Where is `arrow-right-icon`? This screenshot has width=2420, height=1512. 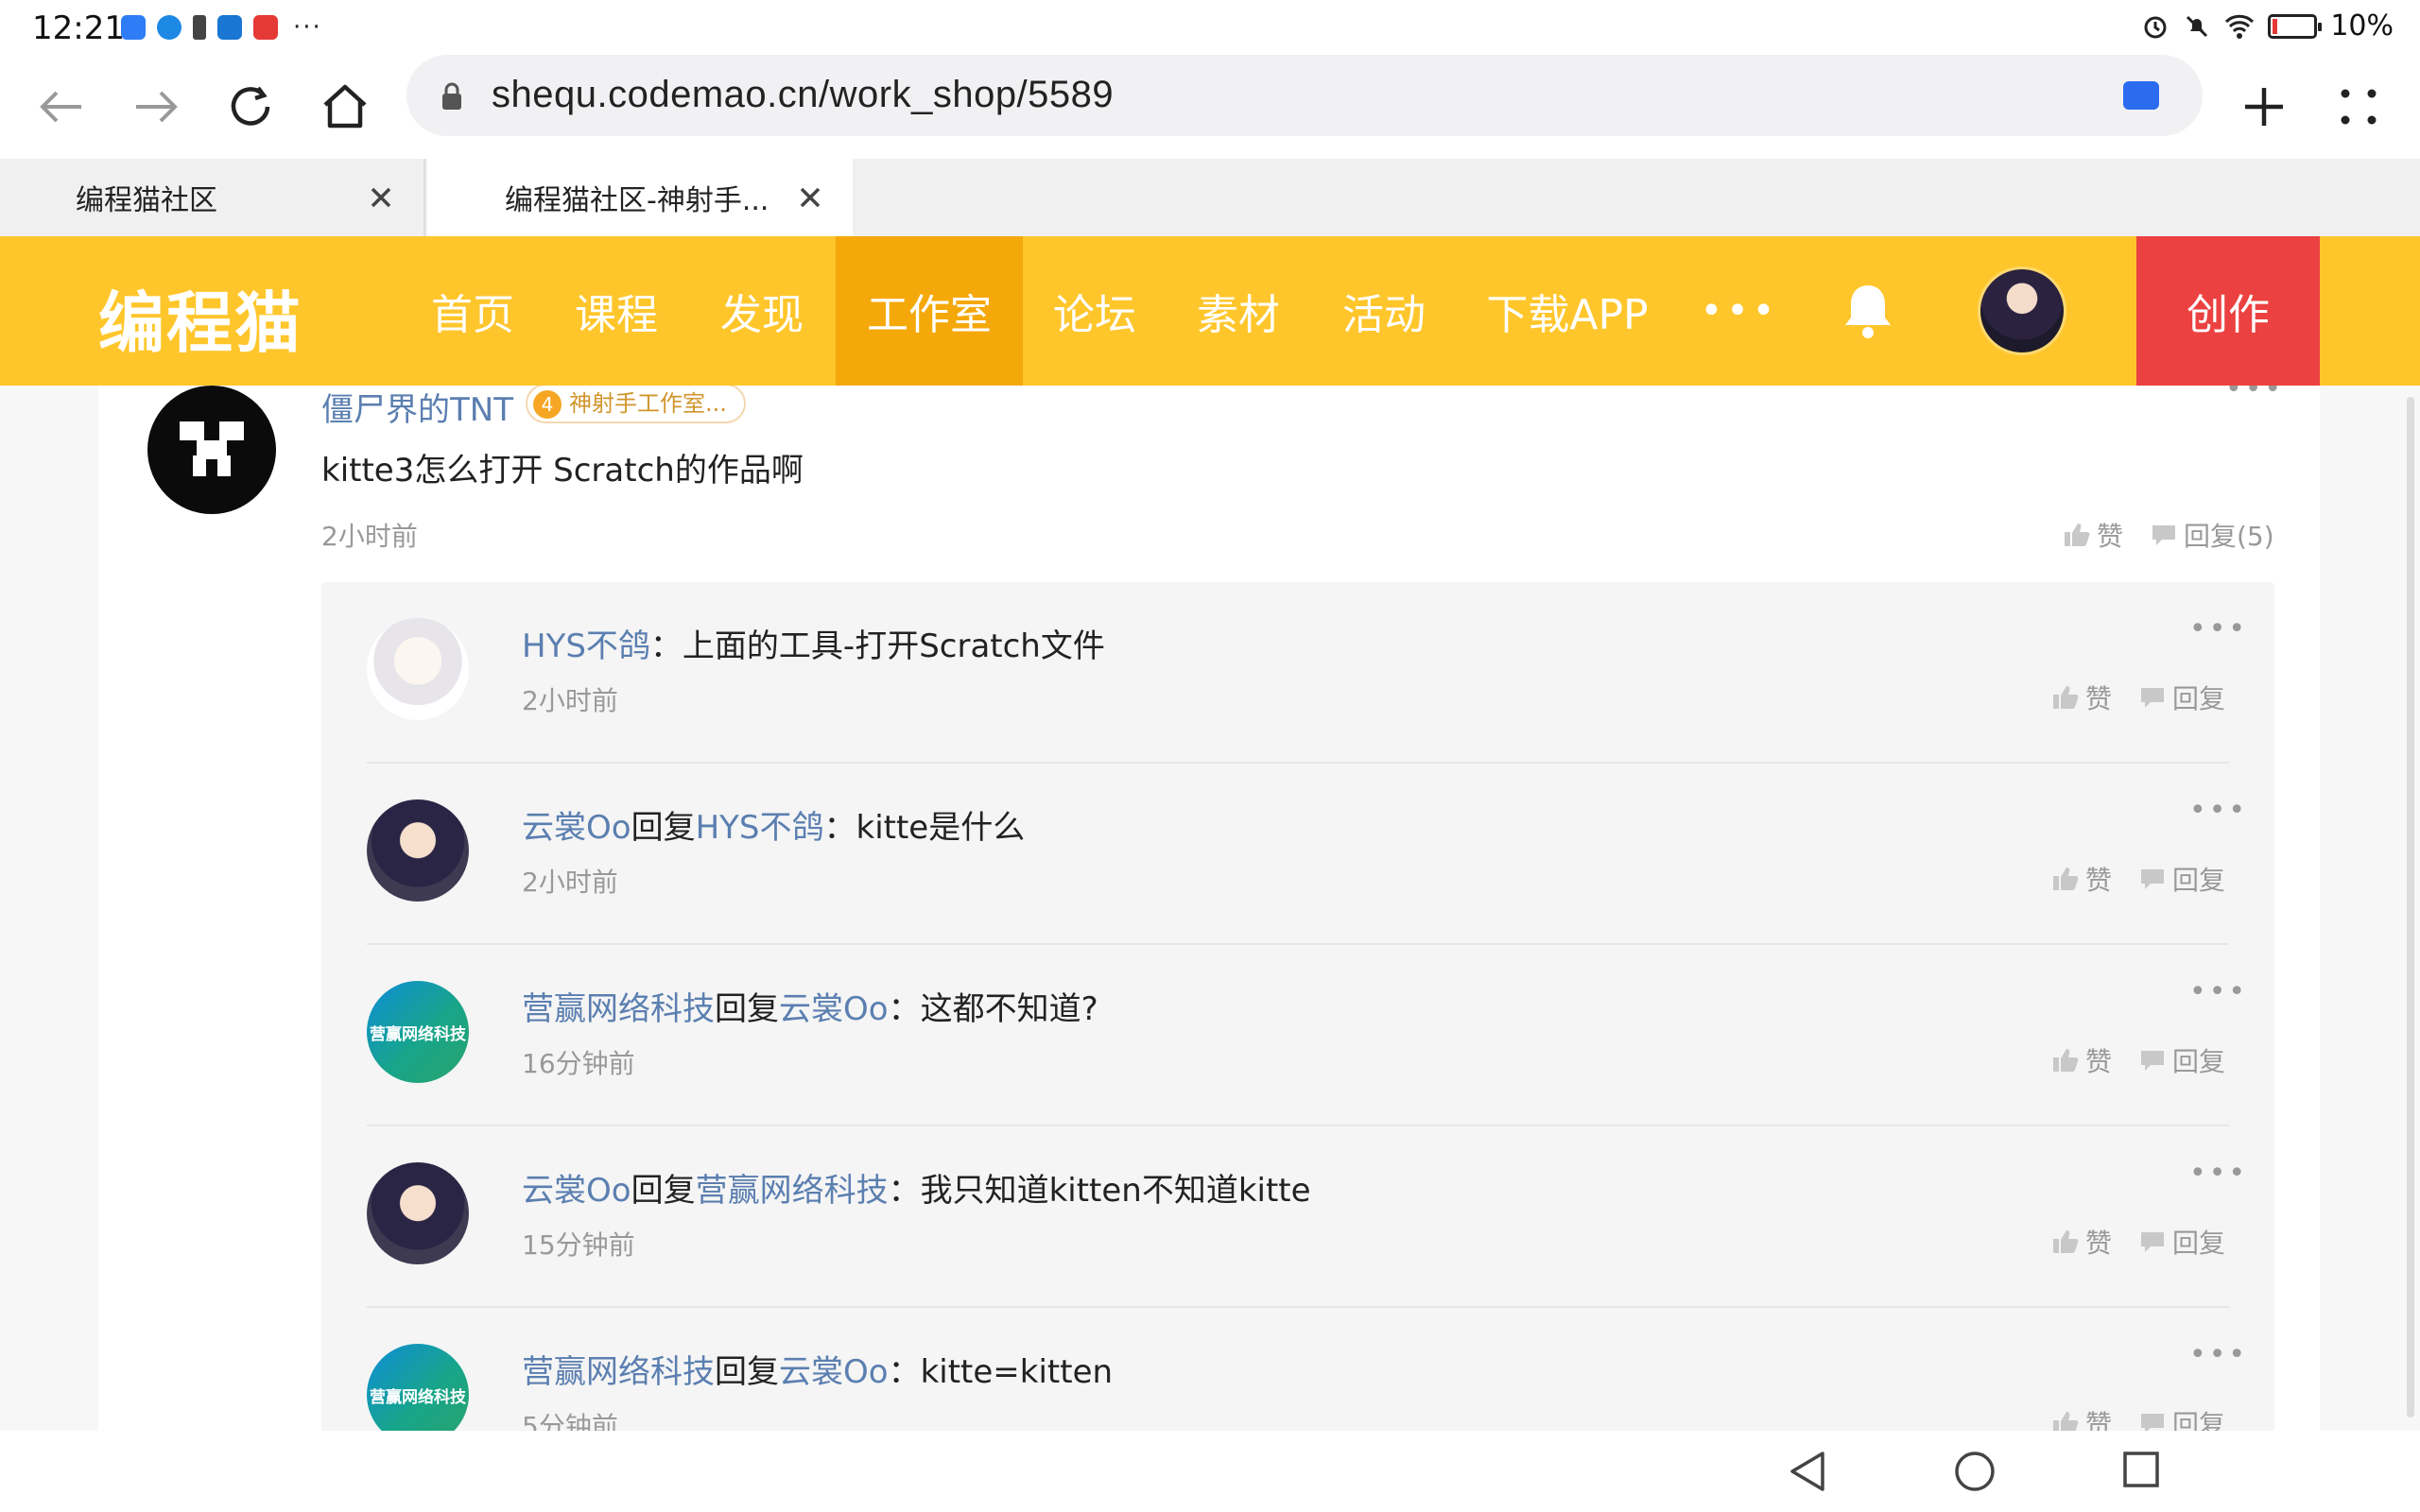 arrow-right-icon is located at coordinates (157, 107).